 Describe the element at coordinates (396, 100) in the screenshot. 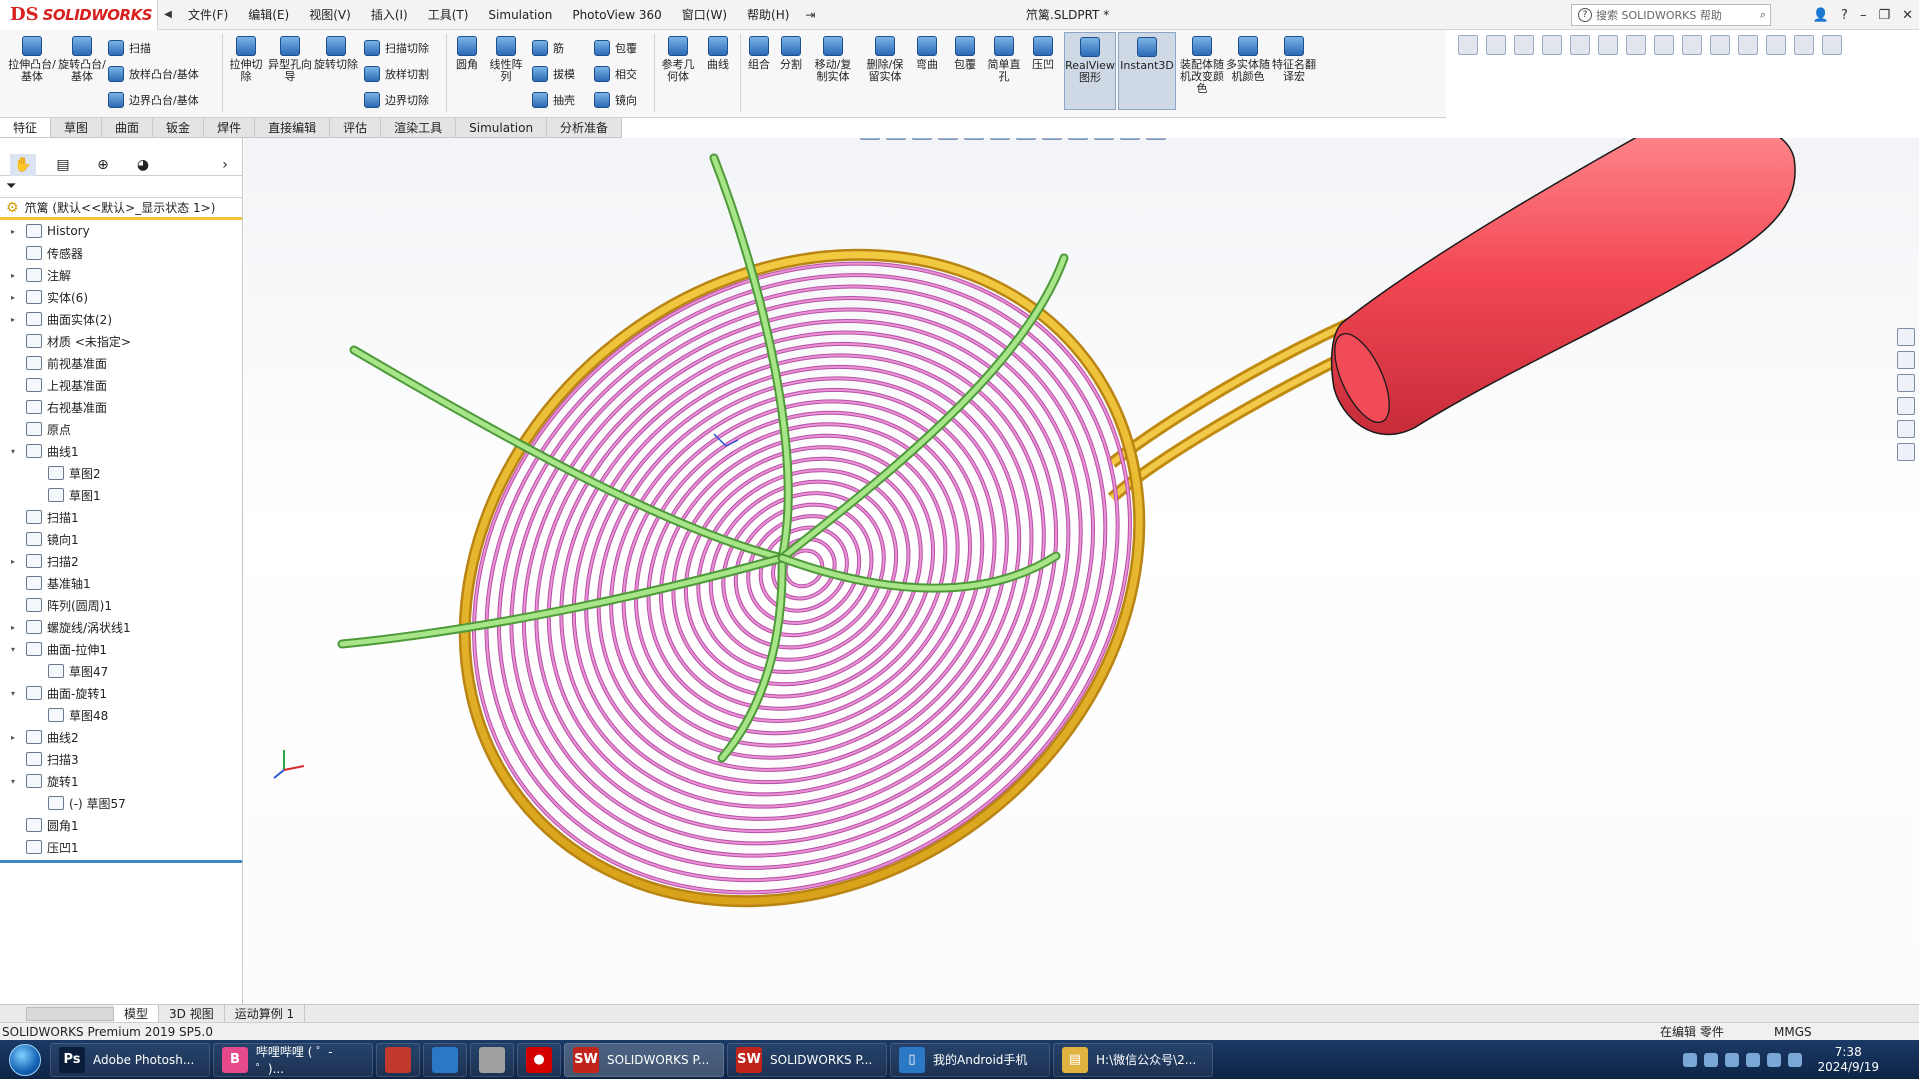

I see `boundary-cut-button: 边界切除` at that location.